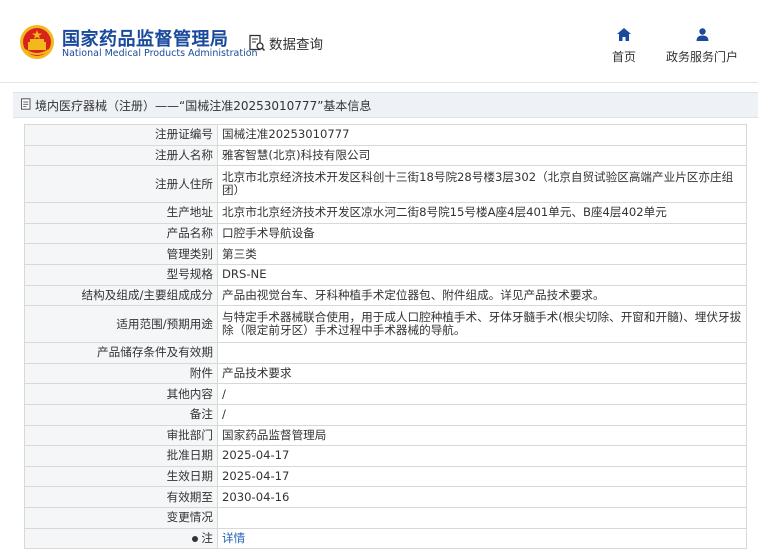 This screenshot has width=758, height=560. I want to click on table-row: 变更情况, so click(385, 517).